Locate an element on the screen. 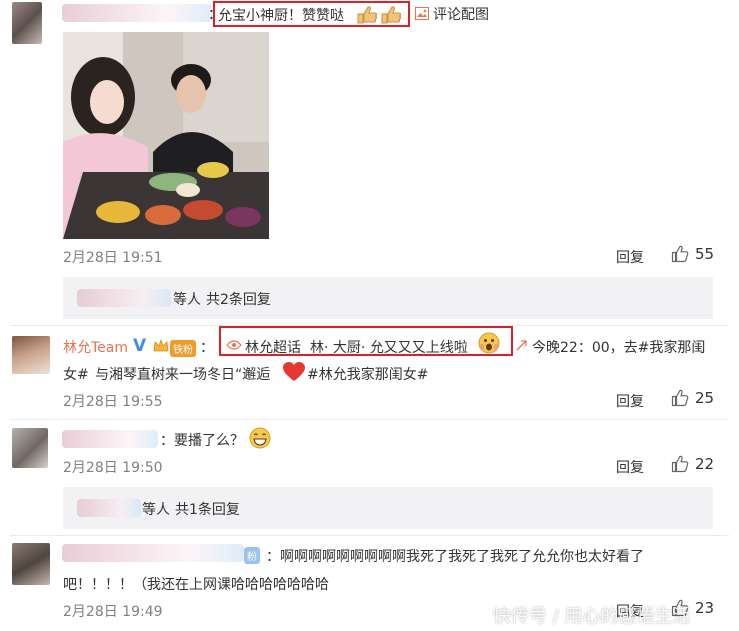 This screenshot has height=631, width=739. surprised-emoji-icon is located at coordinates (489, 343).